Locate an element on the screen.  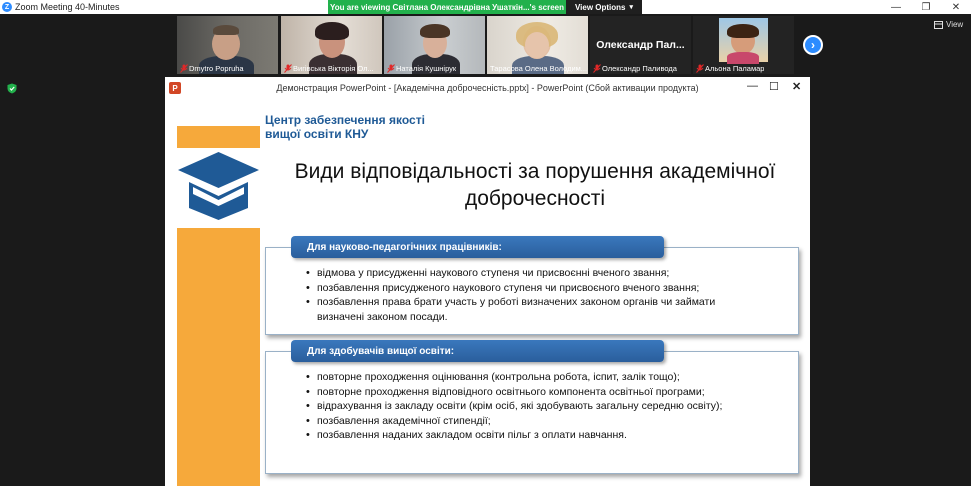
participant-name-bar: Dmytro Popruha is located at coordinates (227, 68).